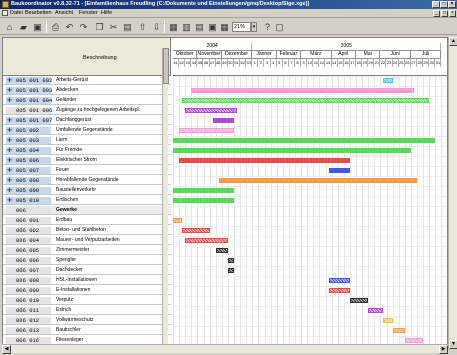 This screenshot has height=355, width=457. Describe the element at coordinates (28, 220) in the screenshot. I see `row-code: 006 001` at that location.